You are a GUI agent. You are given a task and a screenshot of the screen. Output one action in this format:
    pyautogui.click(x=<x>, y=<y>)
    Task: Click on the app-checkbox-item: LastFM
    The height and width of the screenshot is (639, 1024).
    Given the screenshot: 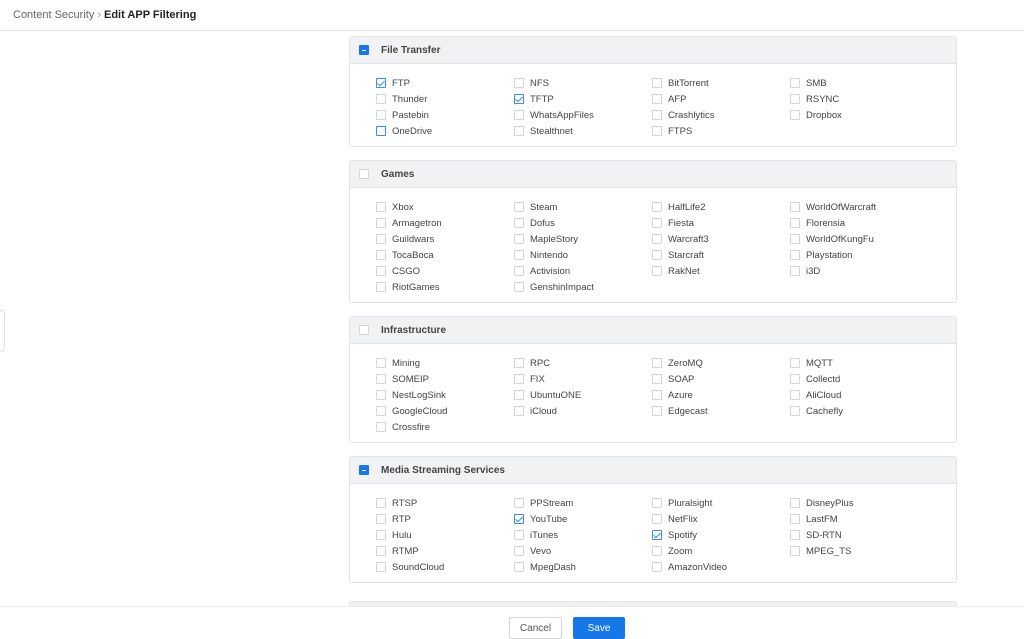 What is the action you would take?
    pyautogui.click(x=859, y=519)
    